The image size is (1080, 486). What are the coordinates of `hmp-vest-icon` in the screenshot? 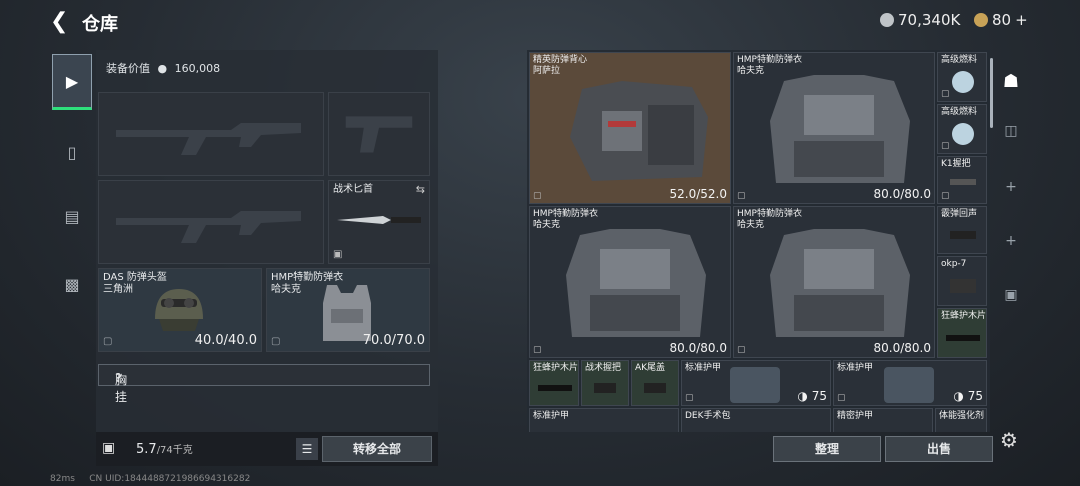 It's located at (840, 283).